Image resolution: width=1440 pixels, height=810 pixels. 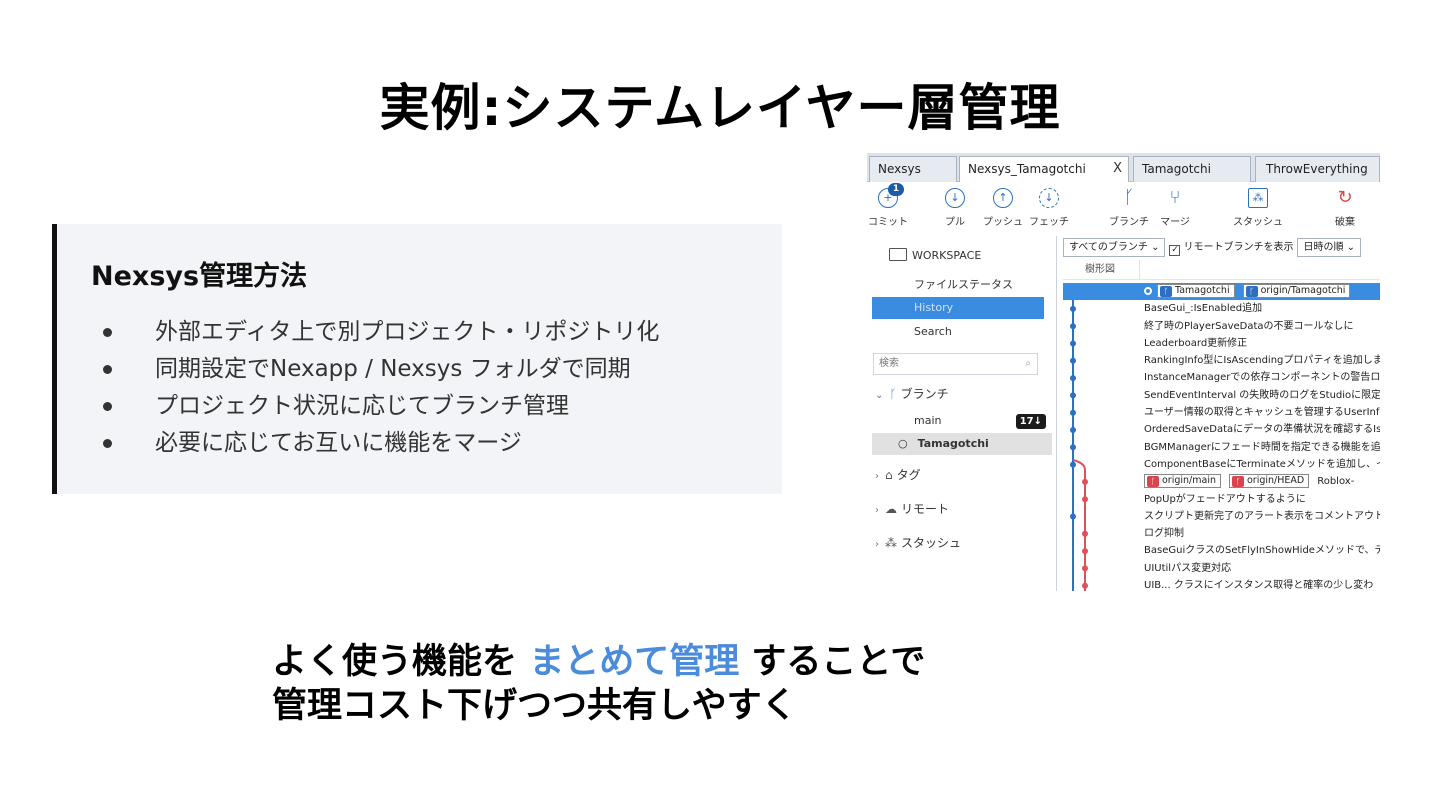 I want to click on branch-filter-dropdown: すべてのブランチ ⌄, so click(x=1114, y=247).